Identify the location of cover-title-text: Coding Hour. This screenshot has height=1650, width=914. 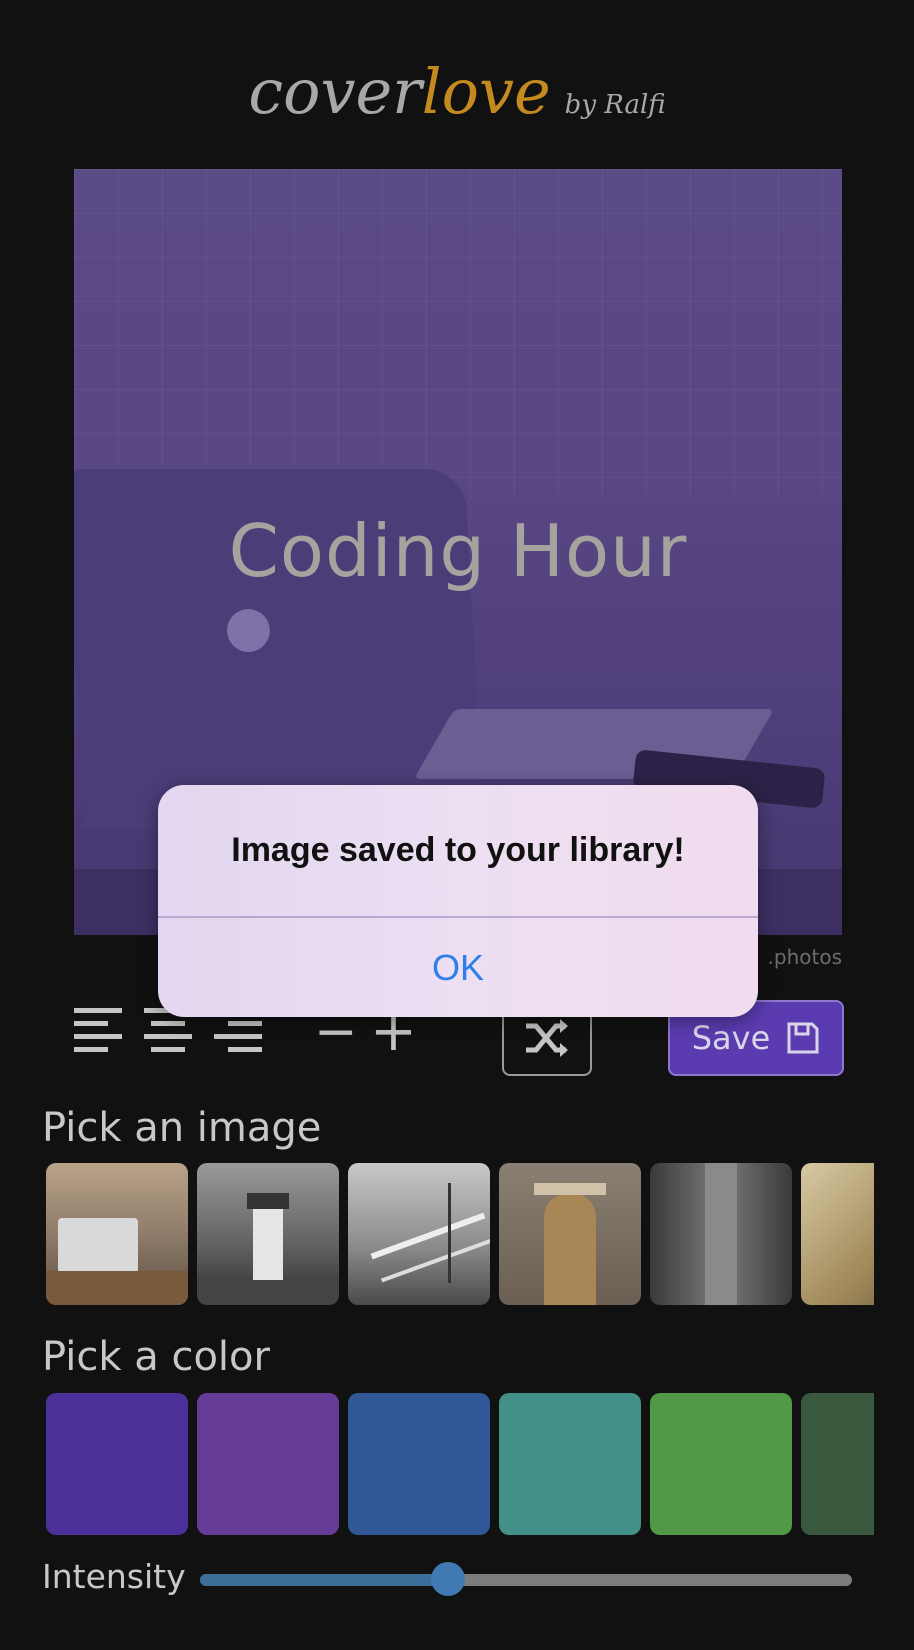
(458, 551).